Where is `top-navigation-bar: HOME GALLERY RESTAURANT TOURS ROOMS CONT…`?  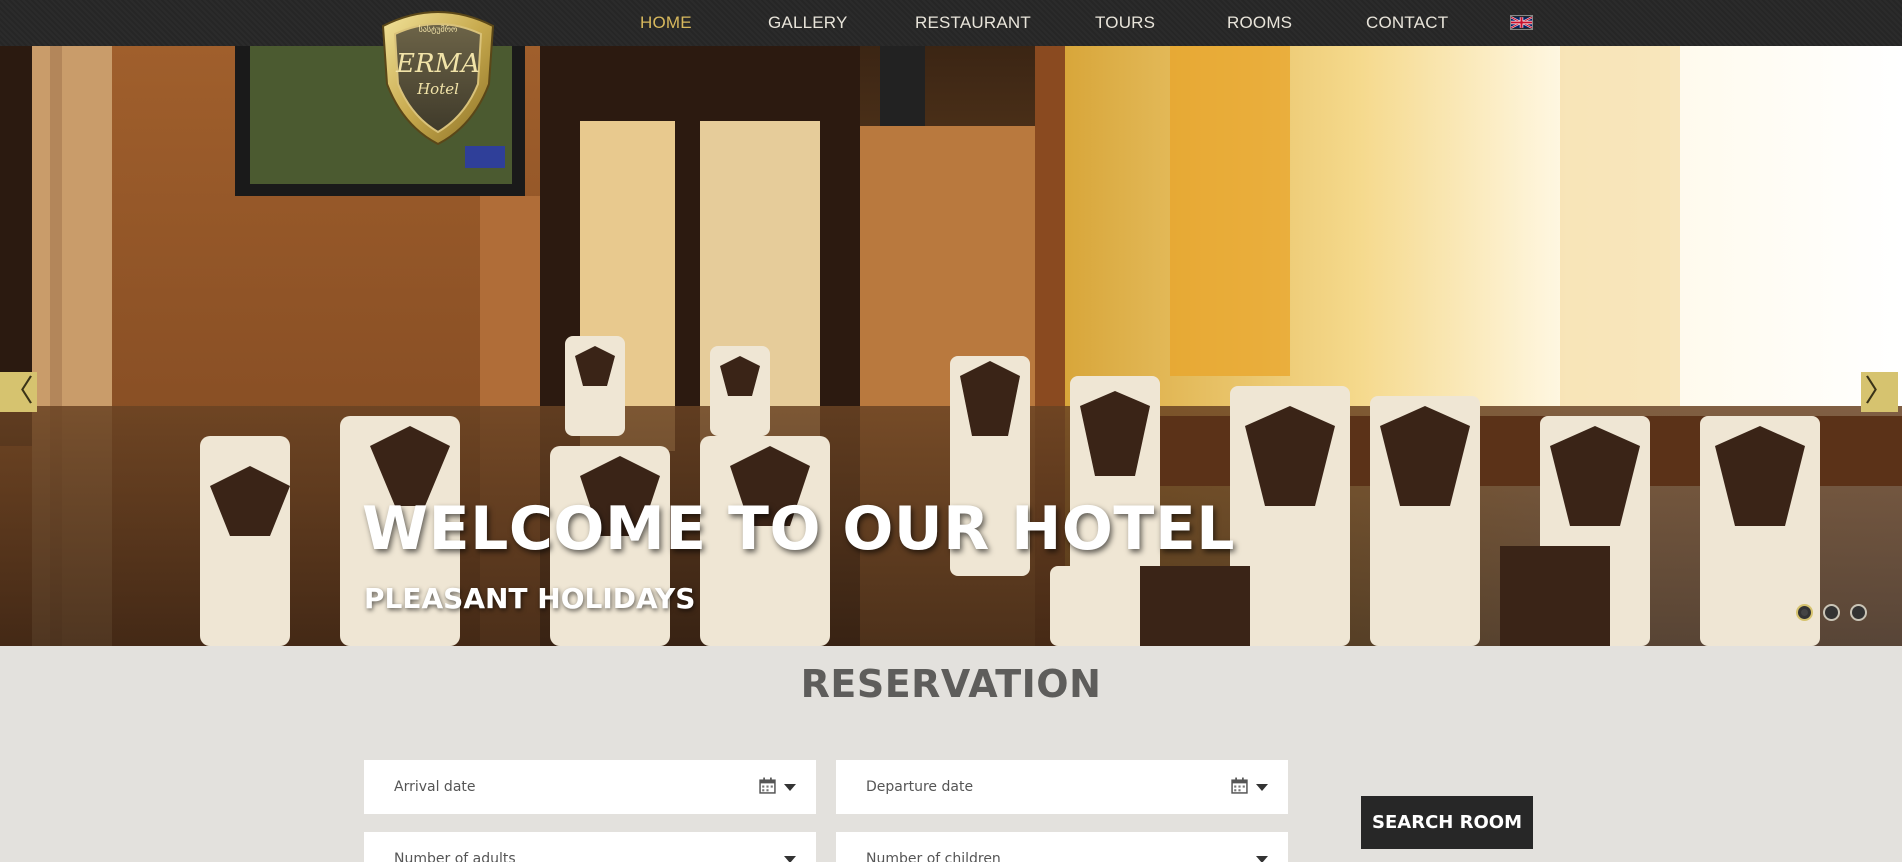 top-navigation-bar: HOME GALLERY RESTAURANT TOURS ROOMS CONT… is located at coordinates (951, 23).